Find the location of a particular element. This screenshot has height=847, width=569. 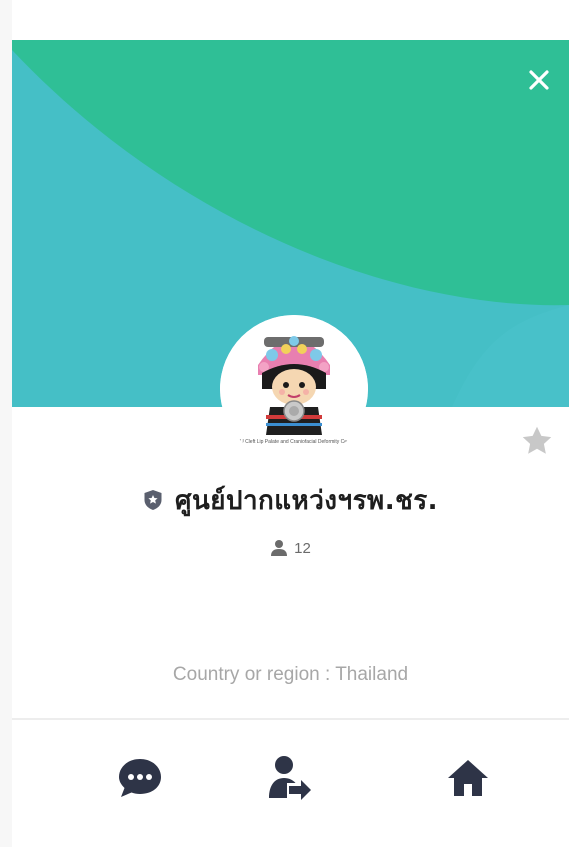

profile-name: ศูนย์ปากแหว่งฯรพ.ชร. is located at coordinates (306, 500).